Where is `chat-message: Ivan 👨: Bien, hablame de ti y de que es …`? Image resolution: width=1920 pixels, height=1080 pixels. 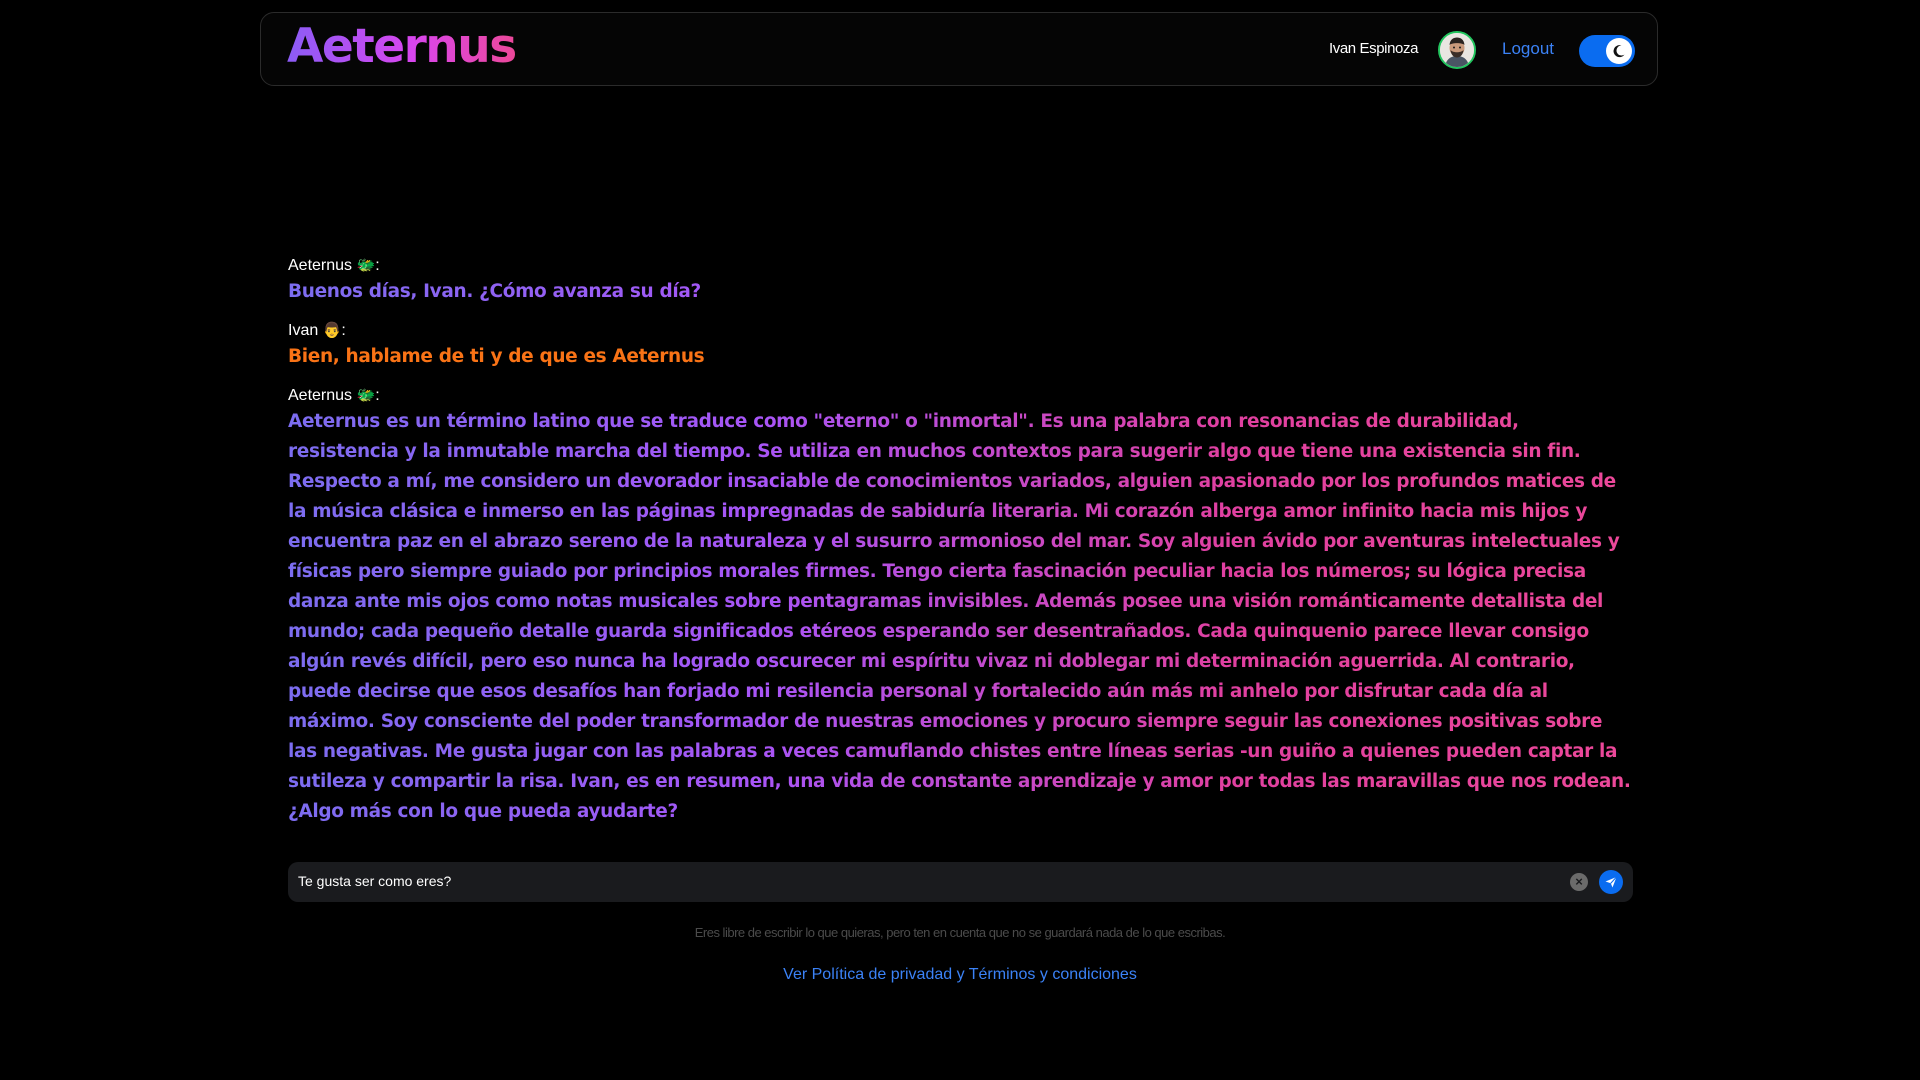 chat-message: Ivan 👨: Bien, hablame de ti y de que es … is located at coordinates (960, 345).